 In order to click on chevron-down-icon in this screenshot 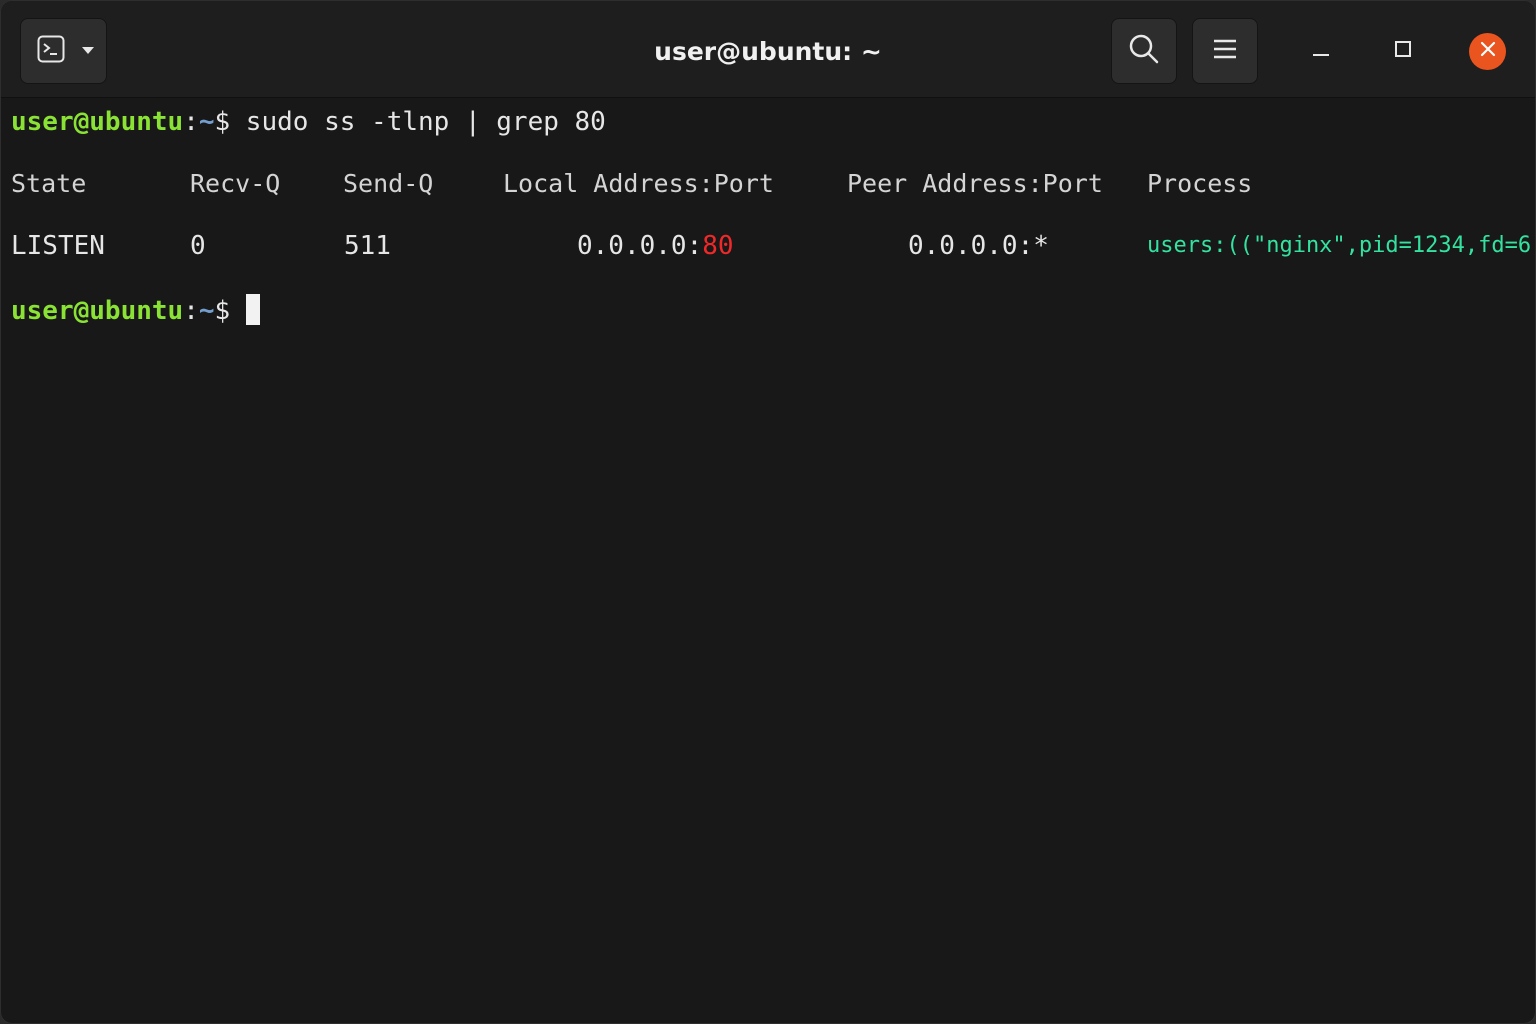, I will do `click(88, 51)`.